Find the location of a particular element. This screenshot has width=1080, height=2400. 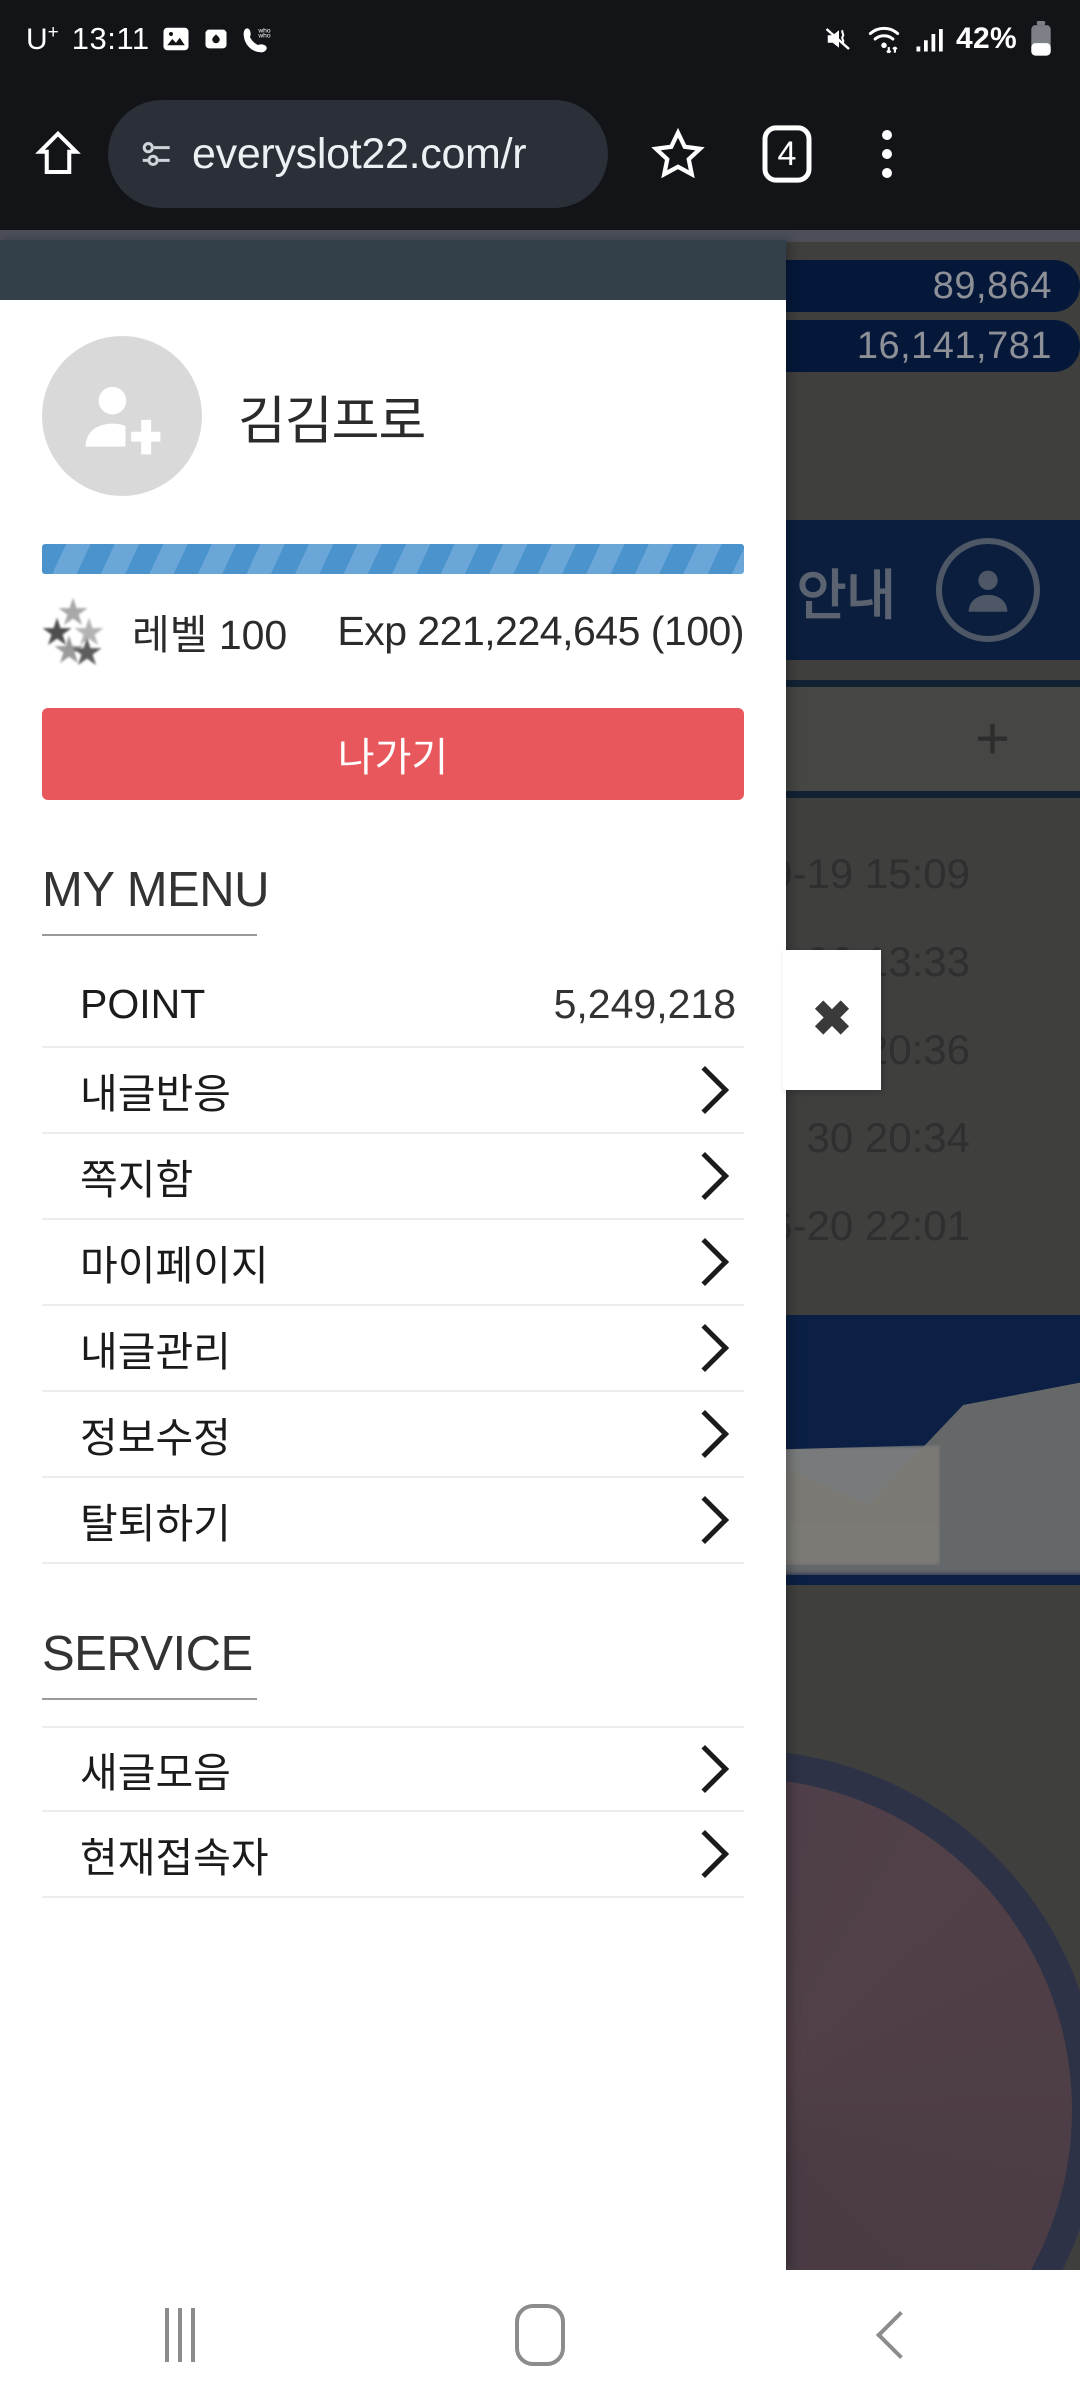

recent-apps-bars is located at coordinates (180, 2335).